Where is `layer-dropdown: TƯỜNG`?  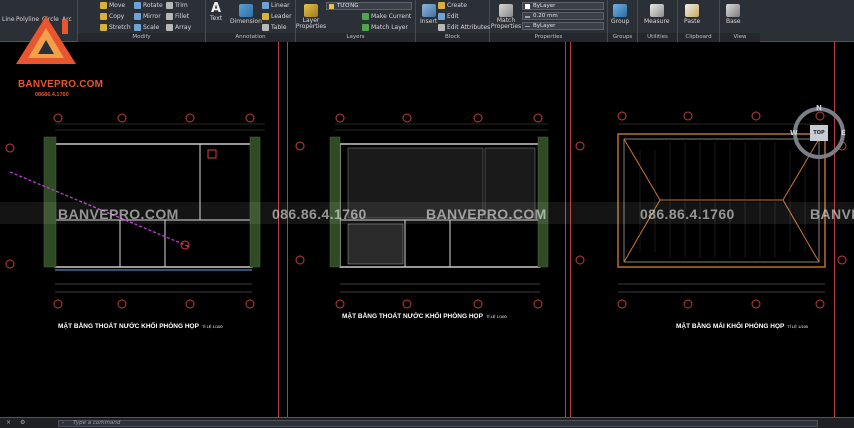 layer-dropdown: TƯỜNG is located at coordinates (369, 6).